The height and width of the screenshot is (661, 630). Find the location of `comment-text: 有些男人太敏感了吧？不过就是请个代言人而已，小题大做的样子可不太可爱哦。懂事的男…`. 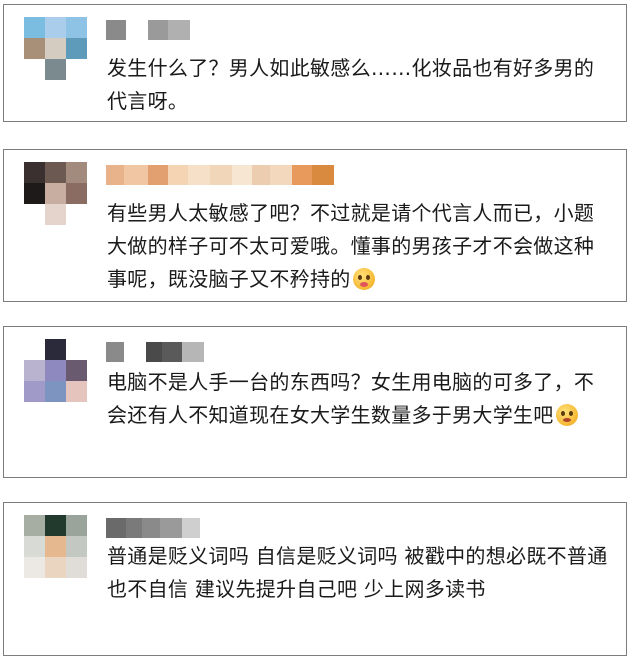

comment-text: 有些男人太敏感了吧？不过就是请个代言人而已，小题大做的样子可不太可爱哦。懂事的男… is located at coordinates (359, 246).